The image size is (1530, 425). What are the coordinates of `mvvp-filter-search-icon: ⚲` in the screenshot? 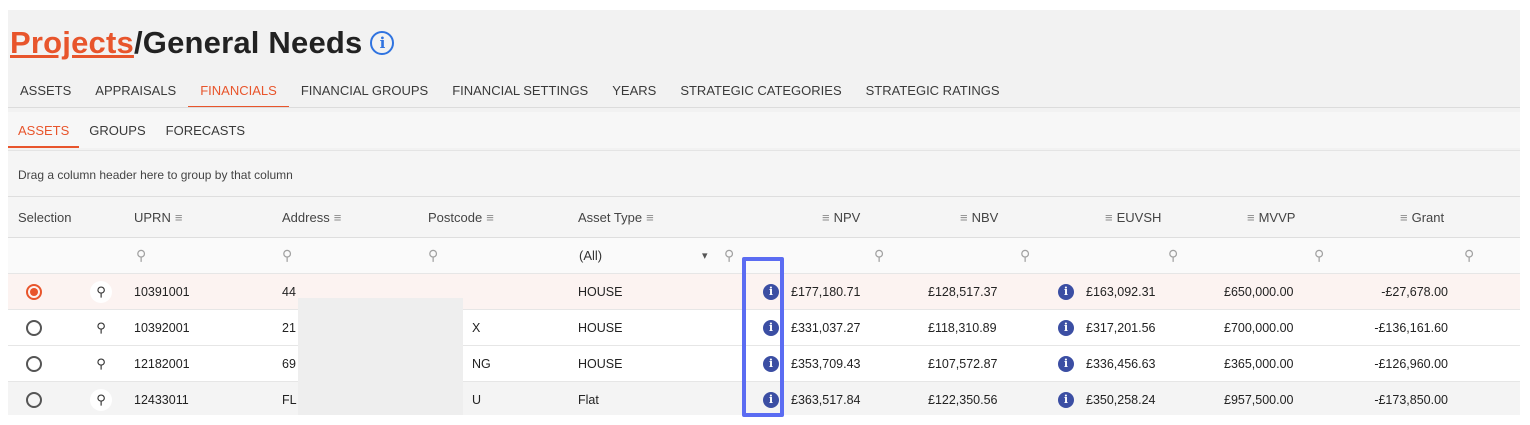 It's located at (1319, 255).